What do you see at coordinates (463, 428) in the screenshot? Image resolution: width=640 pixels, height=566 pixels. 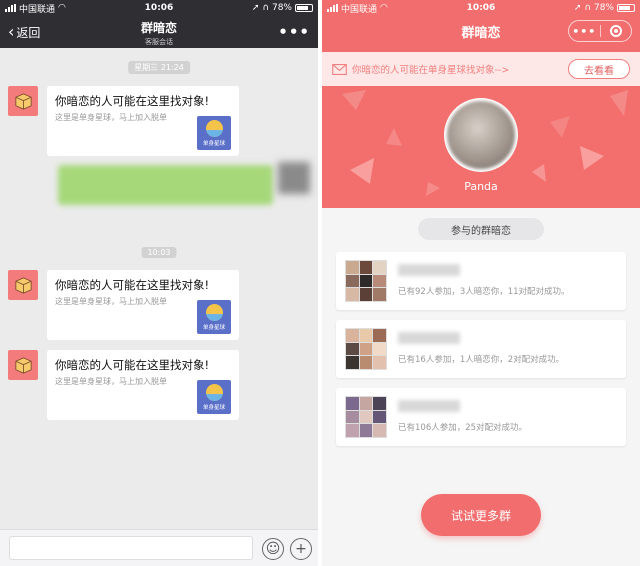 I see `group-stat: 已有106人参加，25对配对成功。` at bounding box center [463, 428].